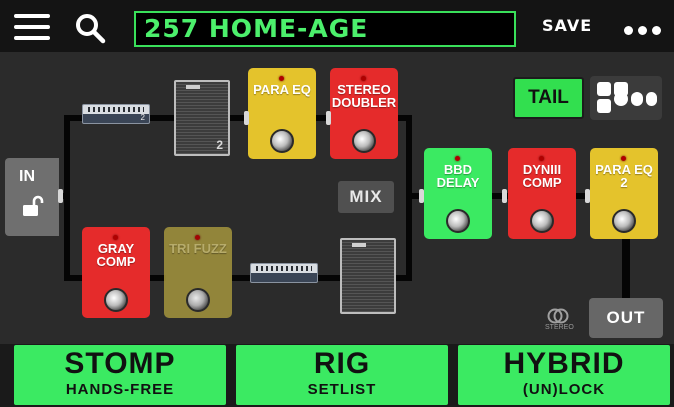 Image resolution: width=674 pixels, height=407 pixels. Describe the element at coordinates (282, 89) in the screenshot. I see `pedal-label: PARA EQ` at that location.